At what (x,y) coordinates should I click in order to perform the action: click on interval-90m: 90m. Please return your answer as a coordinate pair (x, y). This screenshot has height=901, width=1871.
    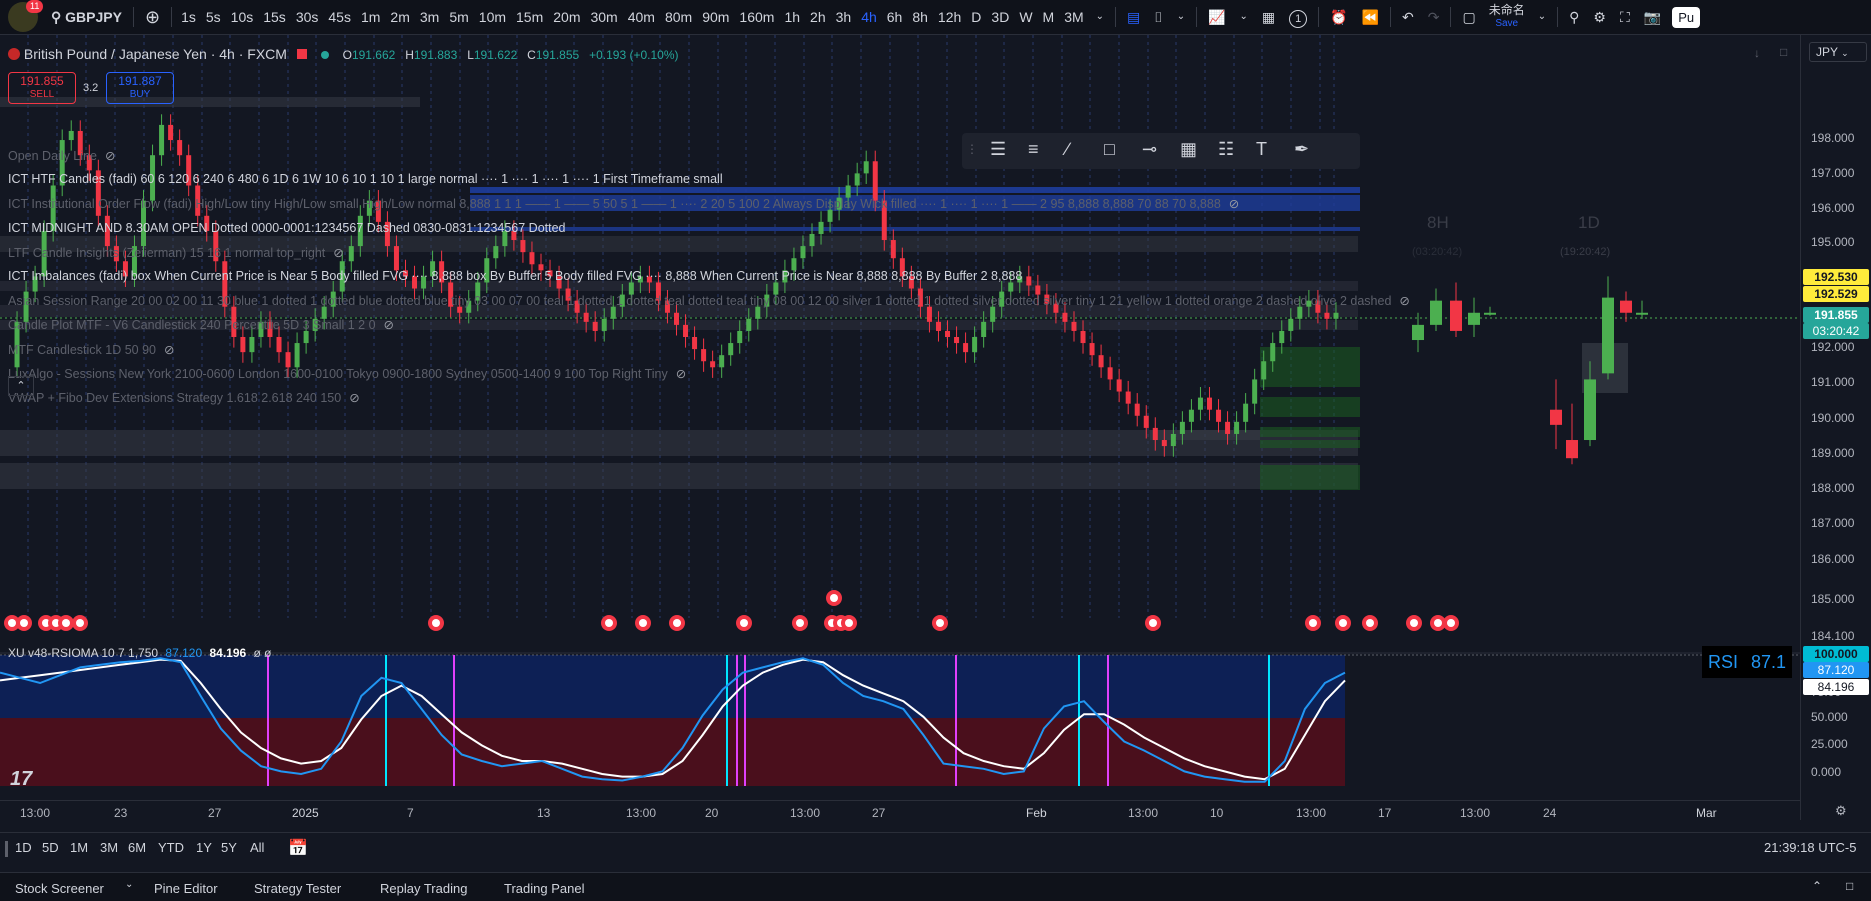
    Looking at the image, I should click on (715, 17).